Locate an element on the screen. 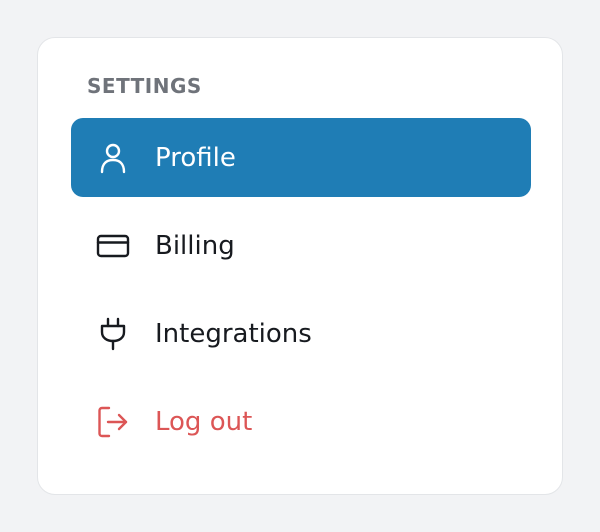  settings-section-title: SETTINGS is located at coordinates (144, 86).